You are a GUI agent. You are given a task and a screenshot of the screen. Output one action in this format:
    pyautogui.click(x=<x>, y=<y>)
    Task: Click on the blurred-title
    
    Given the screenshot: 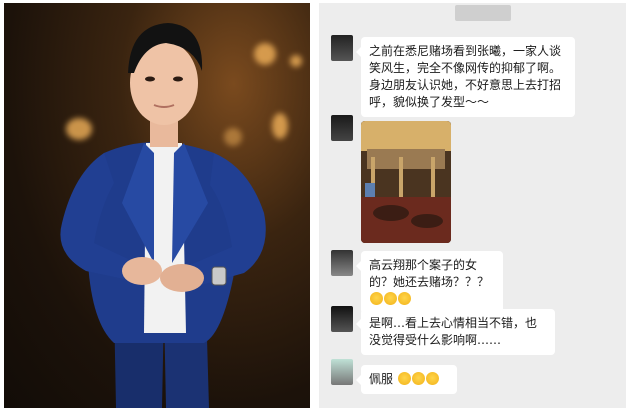 What is the action you would take?
    pyautogui.click(x=483, y=13)
    